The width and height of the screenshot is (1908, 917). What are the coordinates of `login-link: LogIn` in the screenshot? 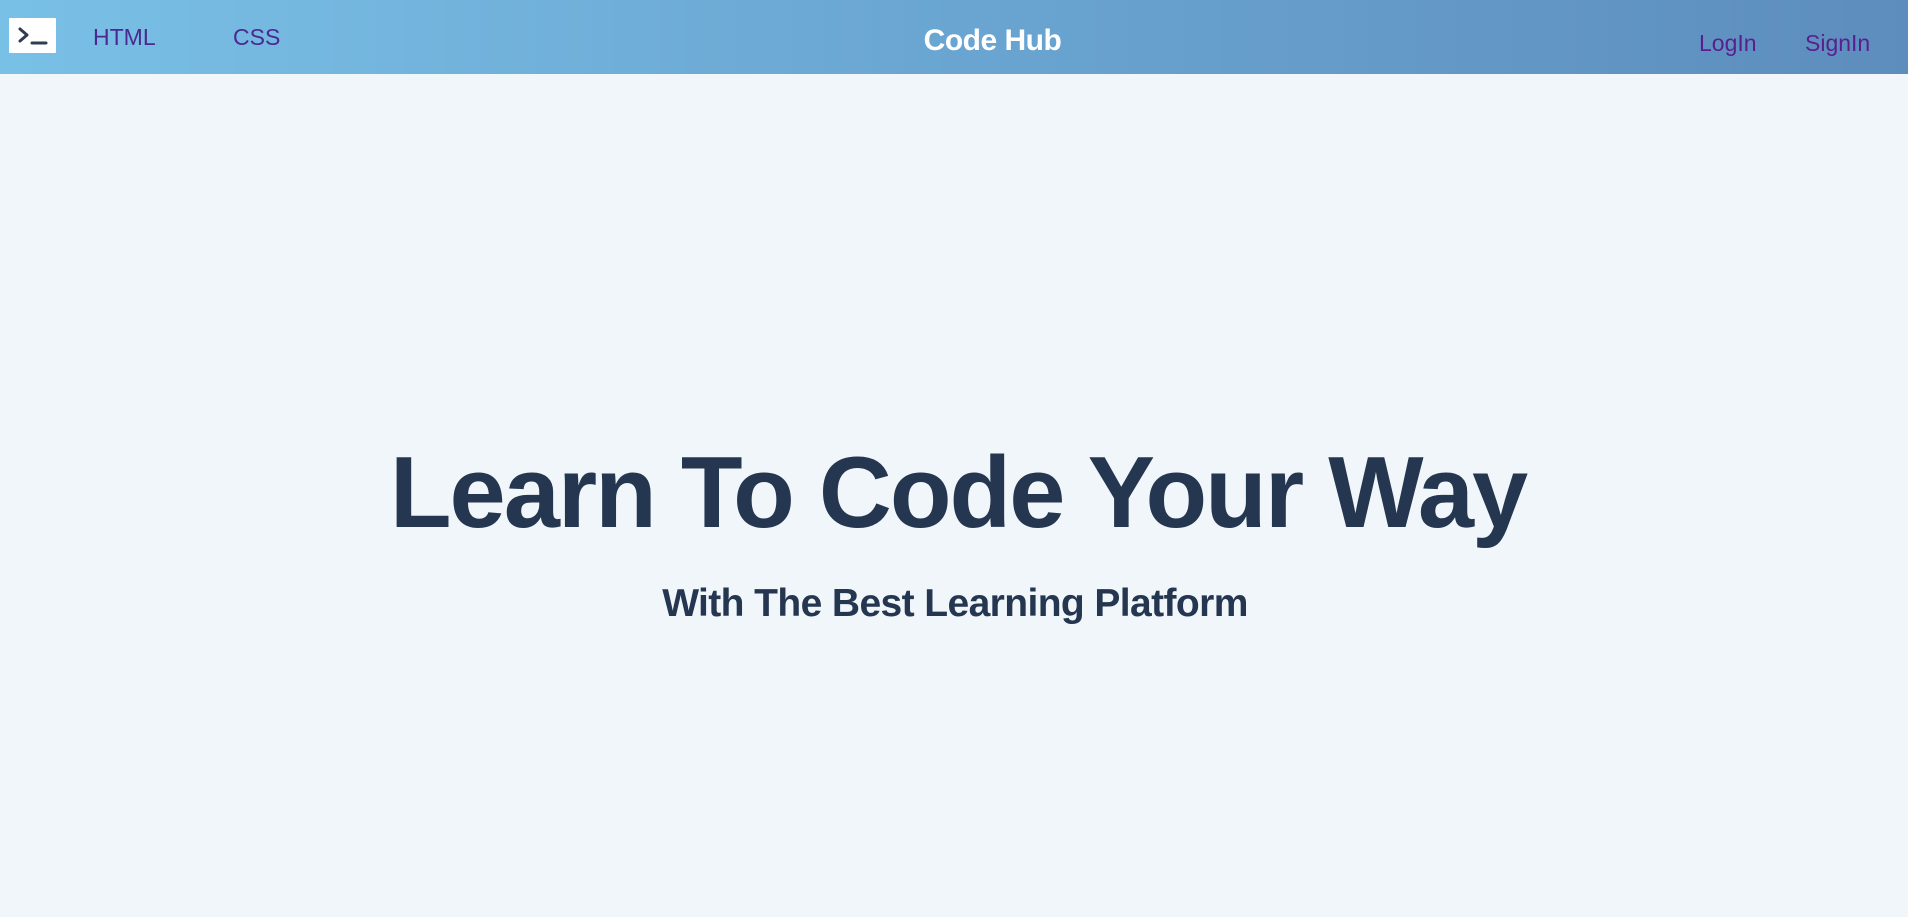 It's located at (1728, 43).